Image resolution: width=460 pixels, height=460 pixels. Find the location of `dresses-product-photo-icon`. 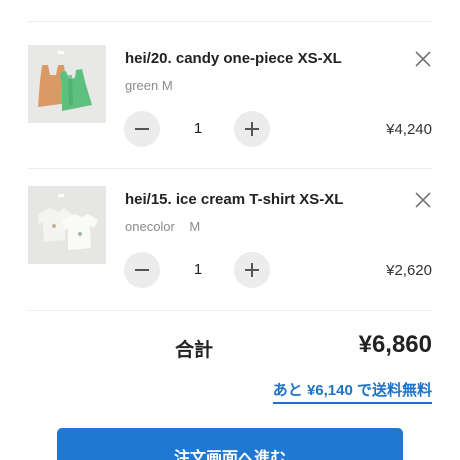

dresses-product-photo-icon is located at coordinates (67, 84).